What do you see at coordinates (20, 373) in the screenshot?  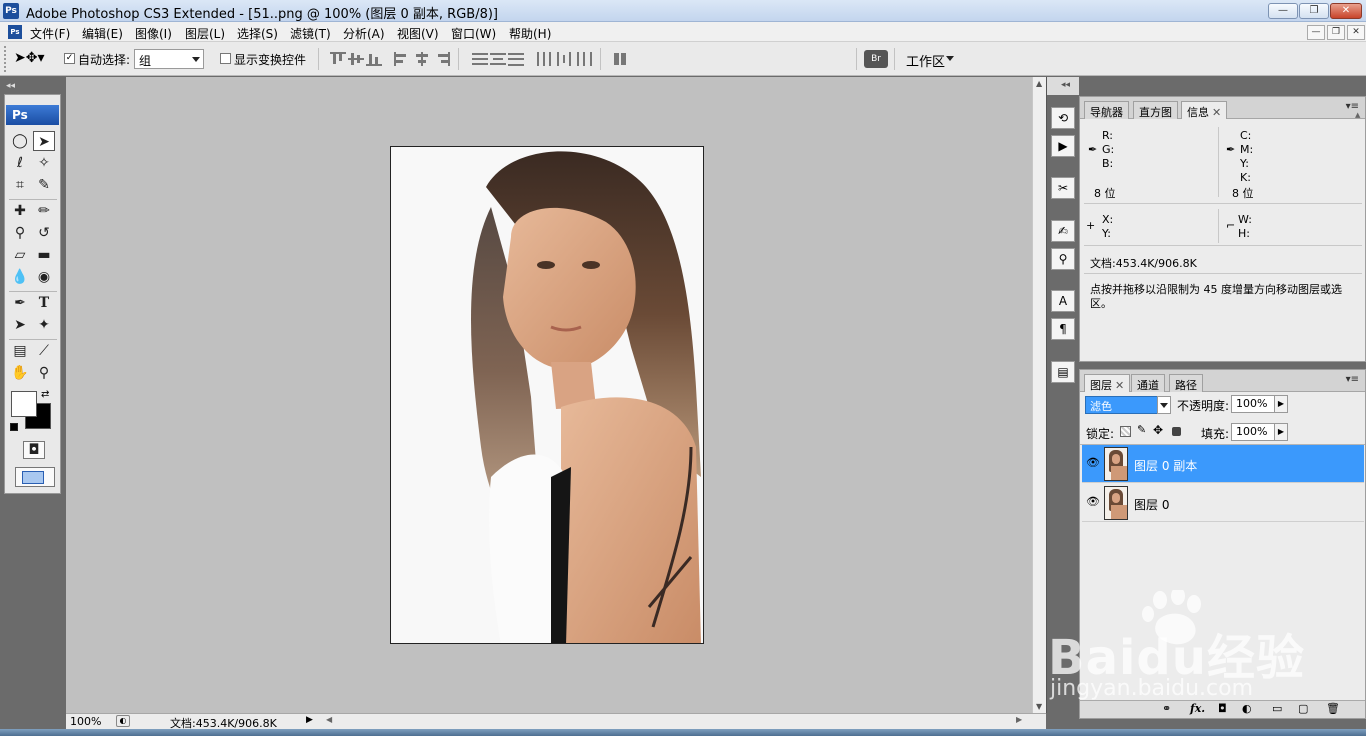 I see `hand-tool-icon: ✋` at bounding box center [20, 373].